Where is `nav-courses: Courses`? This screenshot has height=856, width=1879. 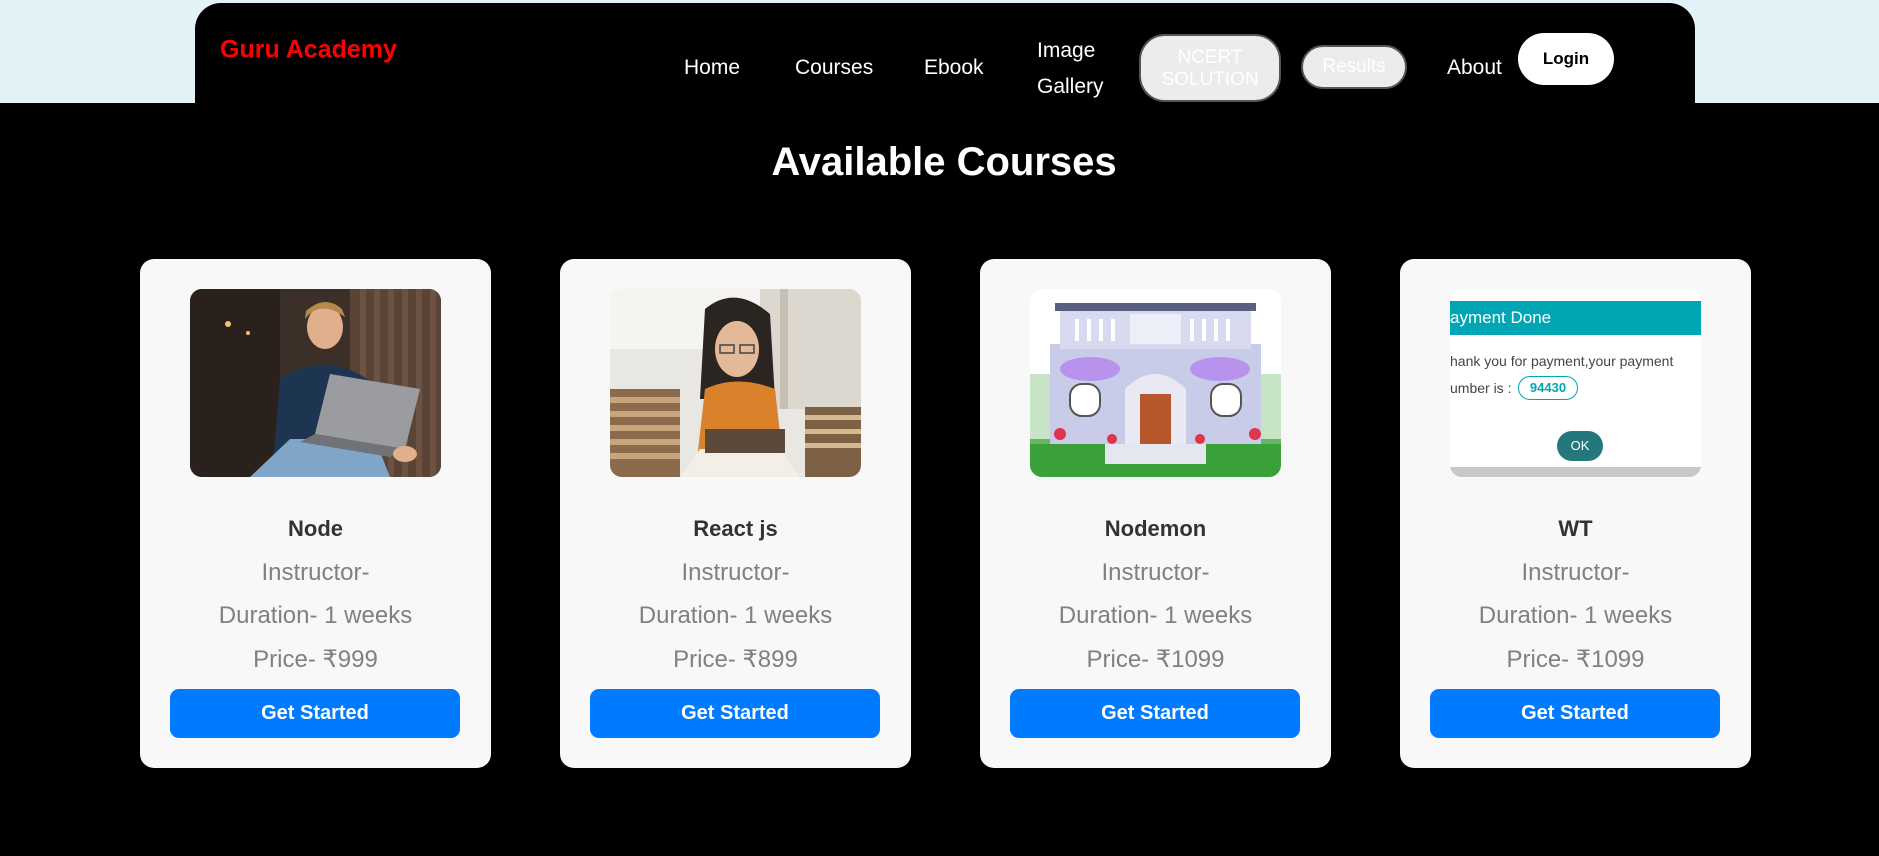 nav-courses: Courses is located at coordinates (834, 68).